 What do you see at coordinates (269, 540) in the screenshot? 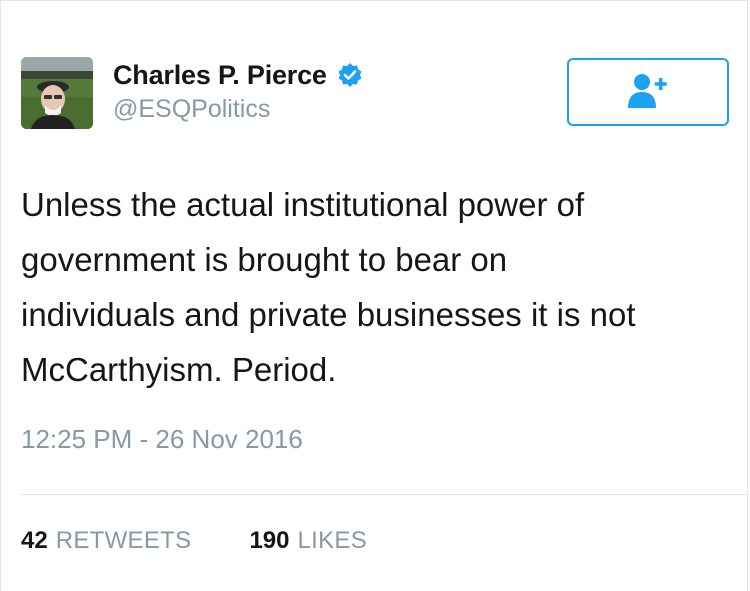
I see `likes-count: 190` at bounding box center [269, 540].